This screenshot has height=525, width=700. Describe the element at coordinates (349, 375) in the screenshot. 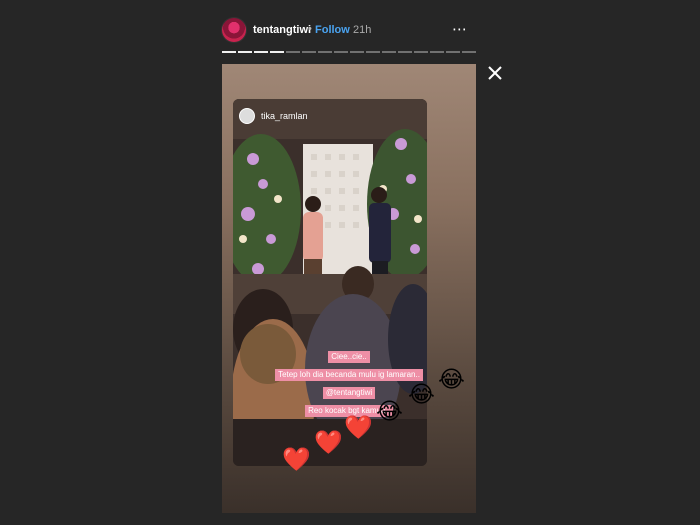

I see `caption-line: Tetep loh dia becanda mulu ig lamaran..` at that location.